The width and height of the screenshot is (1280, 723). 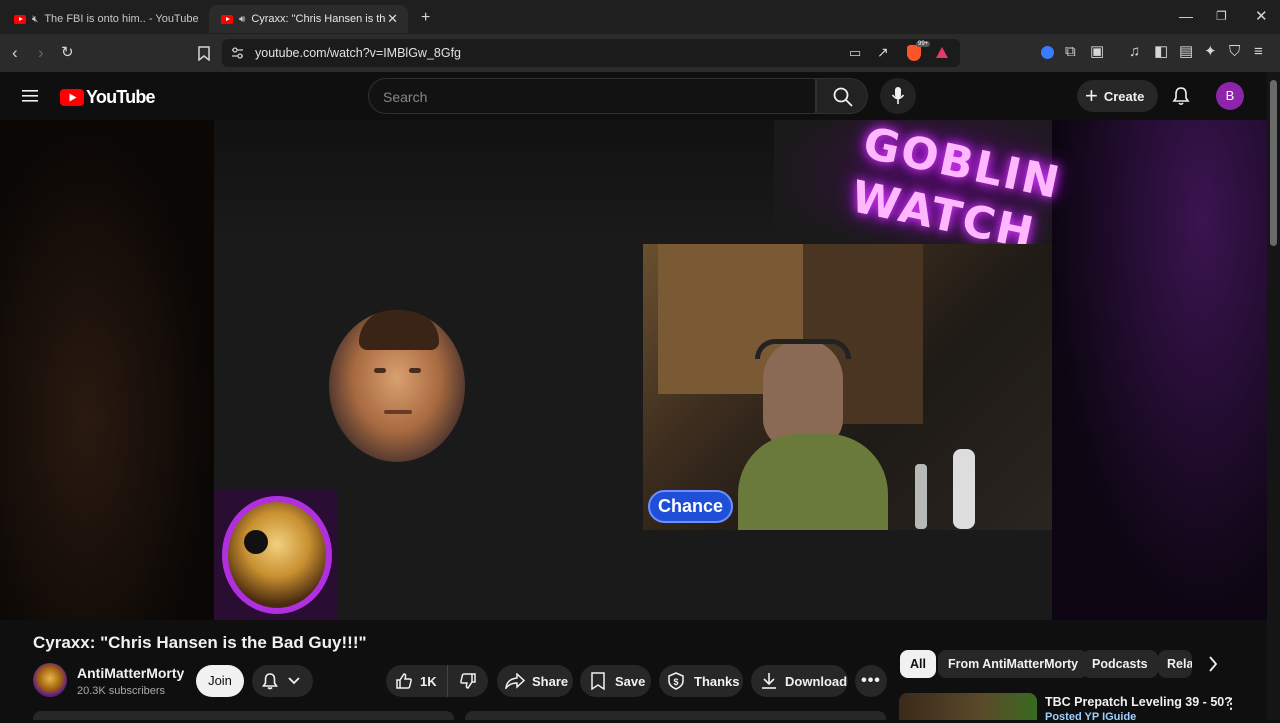 I want to click on share-button: Share, so click(x=535, y=681).